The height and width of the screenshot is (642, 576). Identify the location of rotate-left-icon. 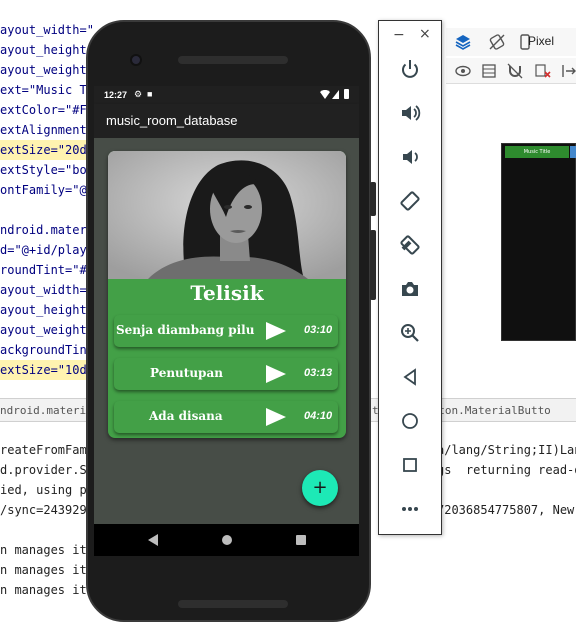
(410, 201).